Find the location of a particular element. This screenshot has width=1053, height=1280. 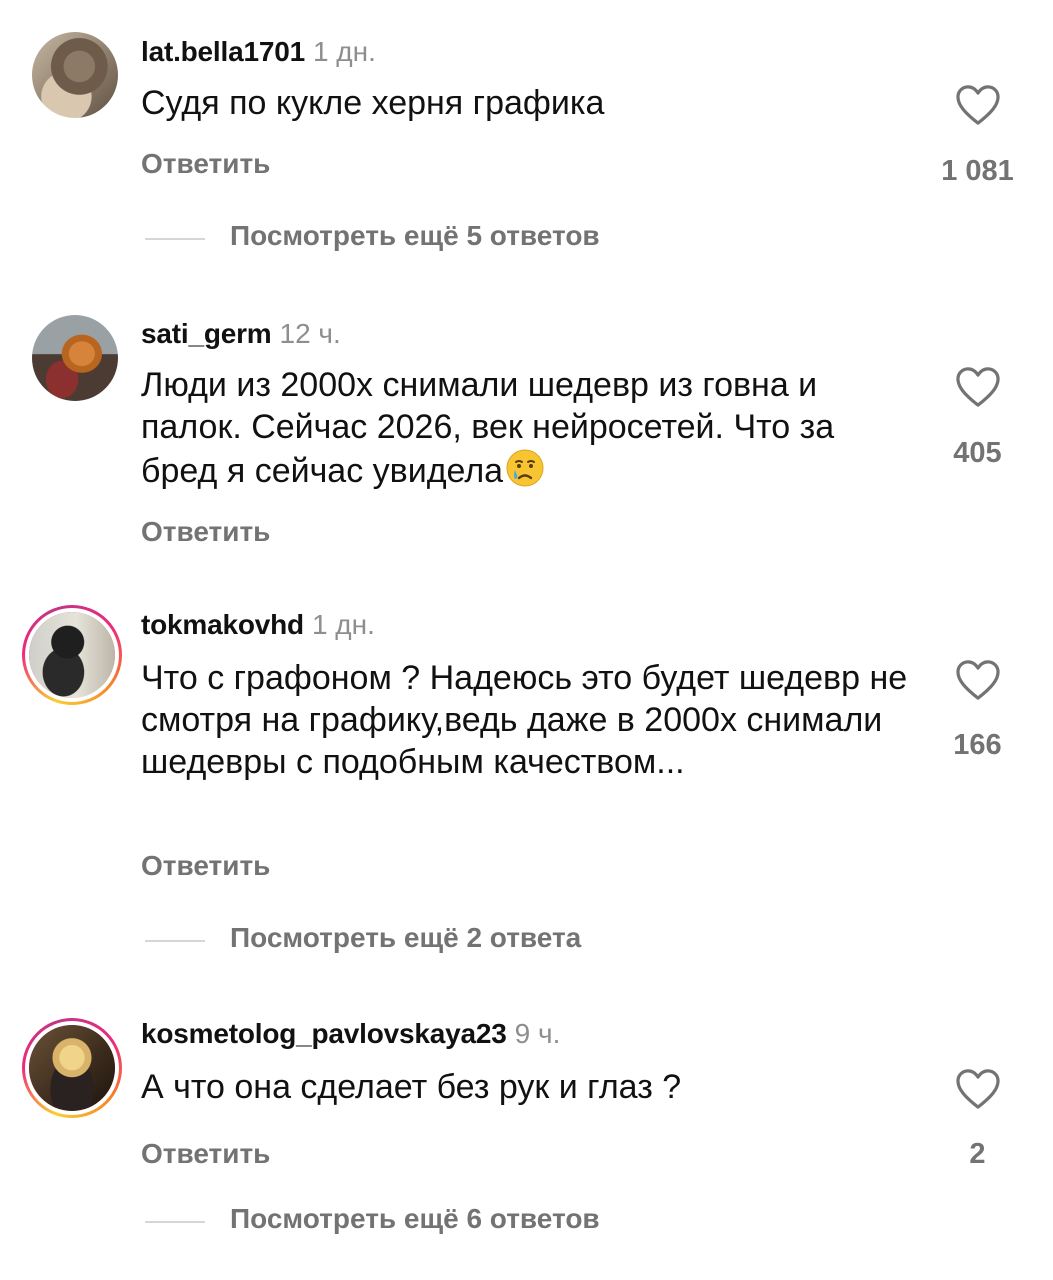

username: sati_germ is located at coordinates (206, 333).